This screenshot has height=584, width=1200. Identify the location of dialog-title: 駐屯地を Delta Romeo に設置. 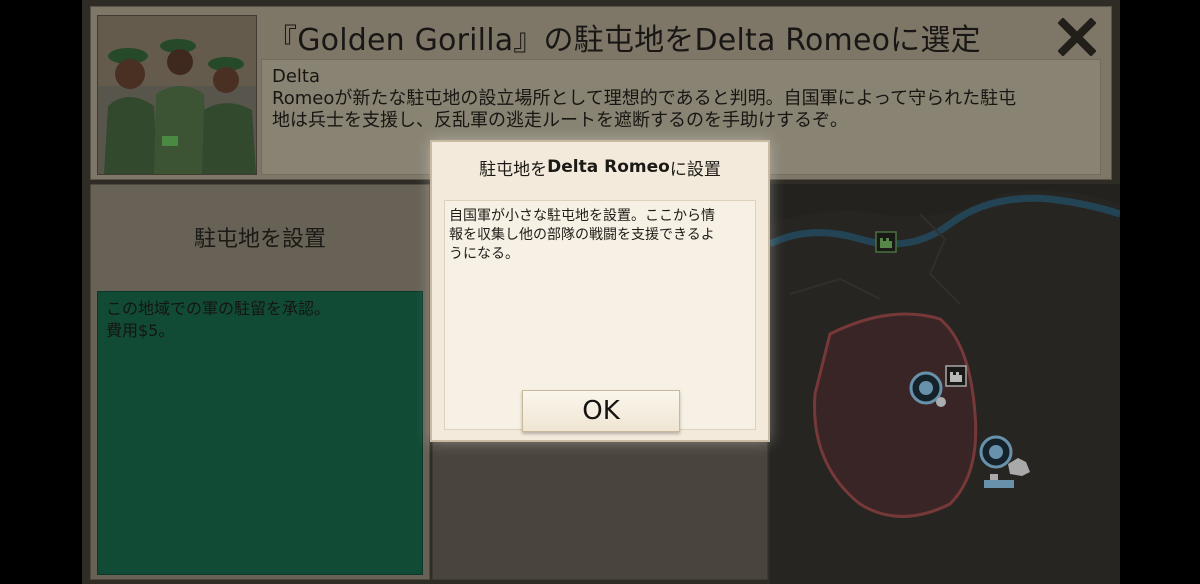
(600, 167).